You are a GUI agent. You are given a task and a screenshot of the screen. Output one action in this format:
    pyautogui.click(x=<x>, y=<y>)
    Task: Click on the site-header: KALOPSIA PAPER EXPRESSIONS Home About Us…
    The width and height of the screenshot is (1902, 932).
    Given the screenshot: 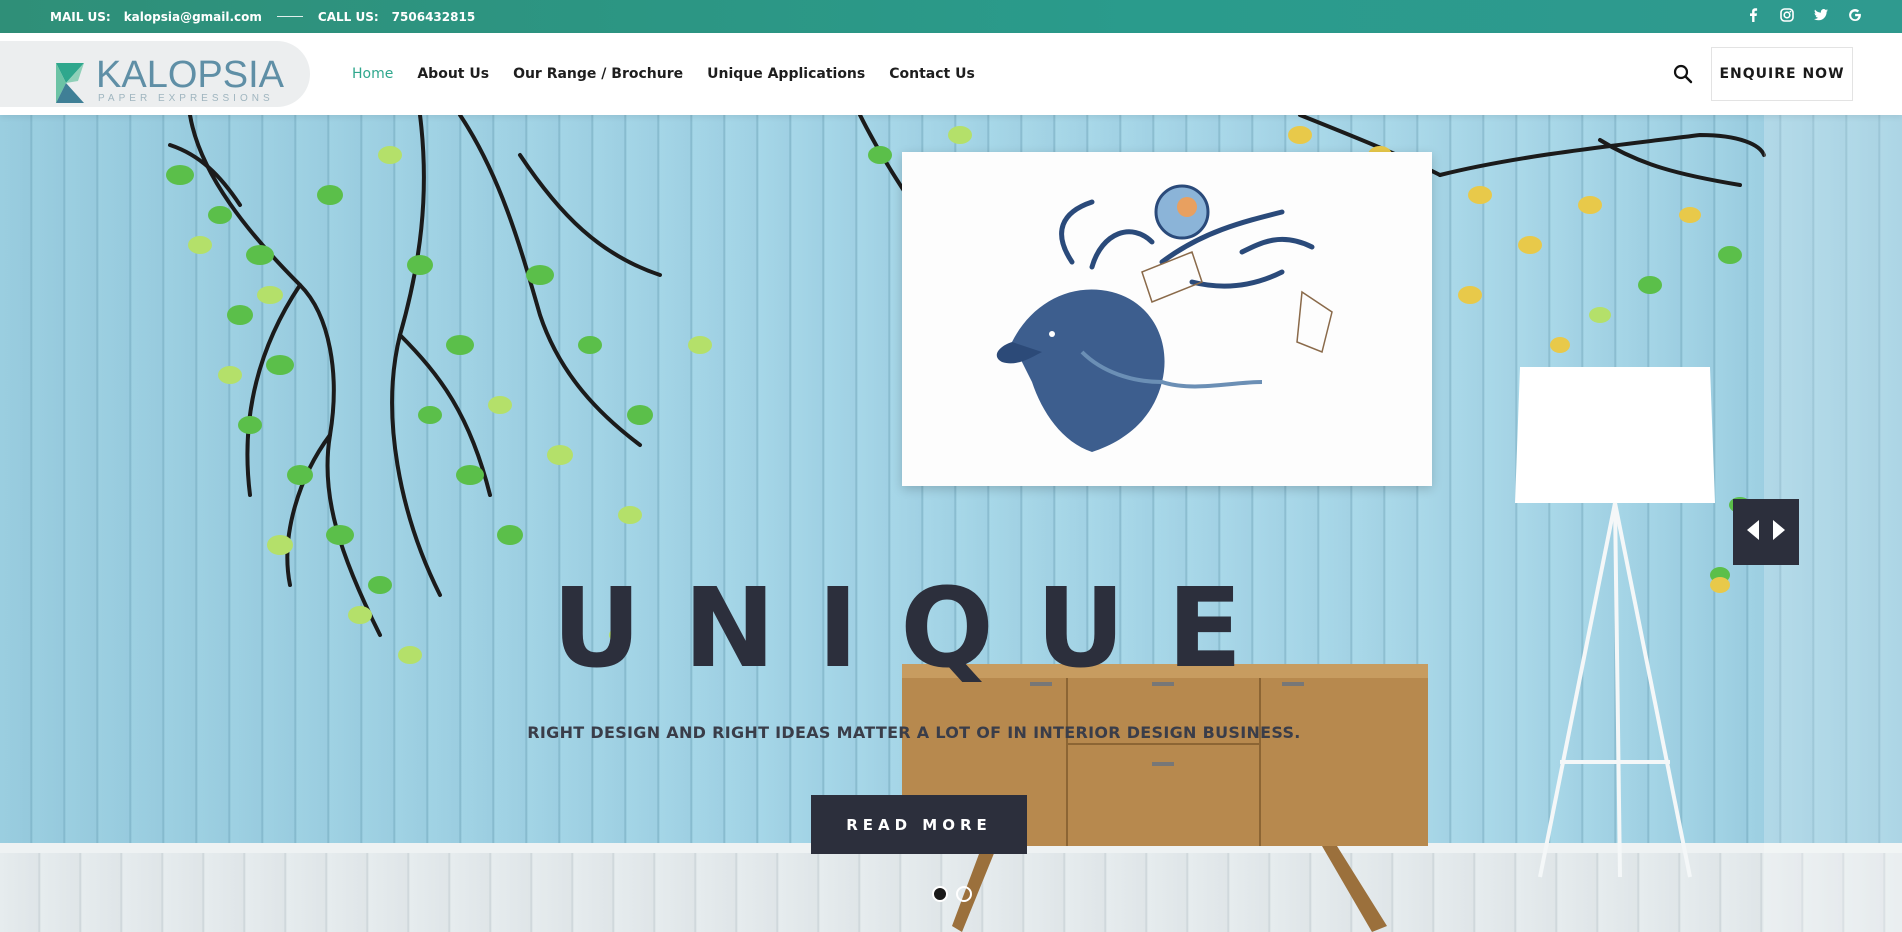 What is the action you would take?
    pyautogui.click(x=951, y=74)
    